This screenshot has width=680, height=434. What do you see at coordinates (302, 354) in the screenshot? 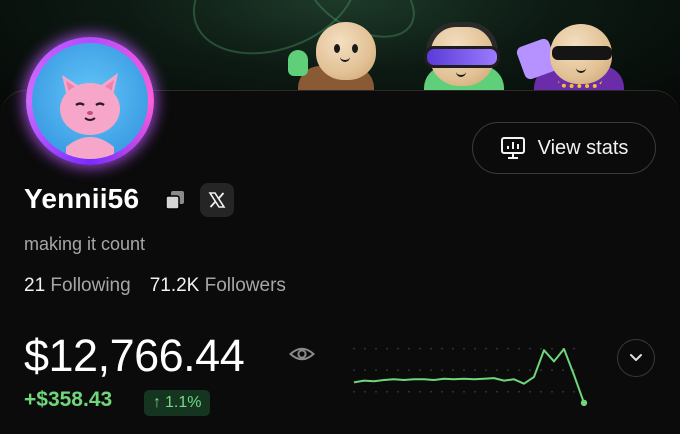
I see `eye-icon` at bounding box center [302, 354].